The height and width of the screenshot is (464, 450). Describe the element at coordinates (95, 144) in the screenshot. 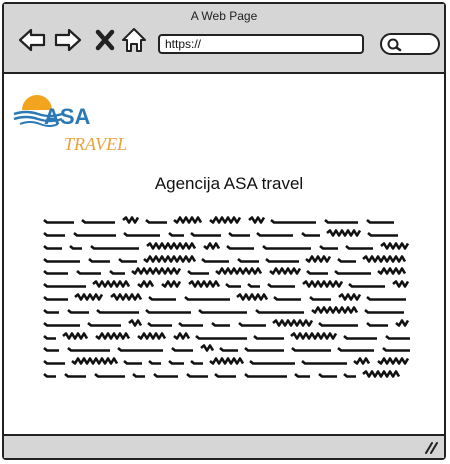

I see `logo-travel-text: TRAVEL` at that location.